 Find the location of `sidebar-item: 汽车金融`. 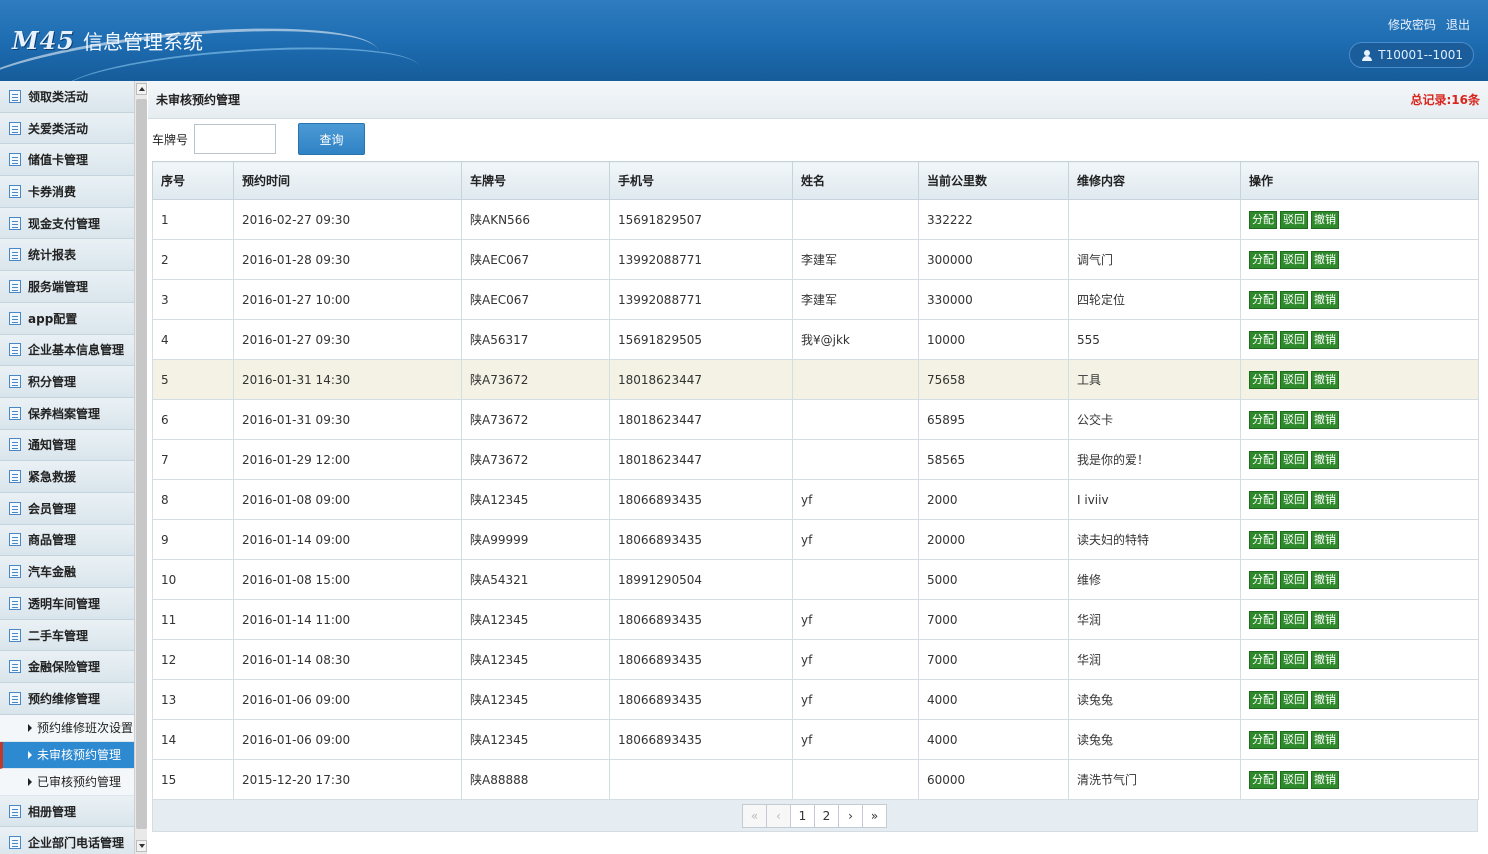

sidebar-item: 汽车金融 is located at coordinates (67, 572).